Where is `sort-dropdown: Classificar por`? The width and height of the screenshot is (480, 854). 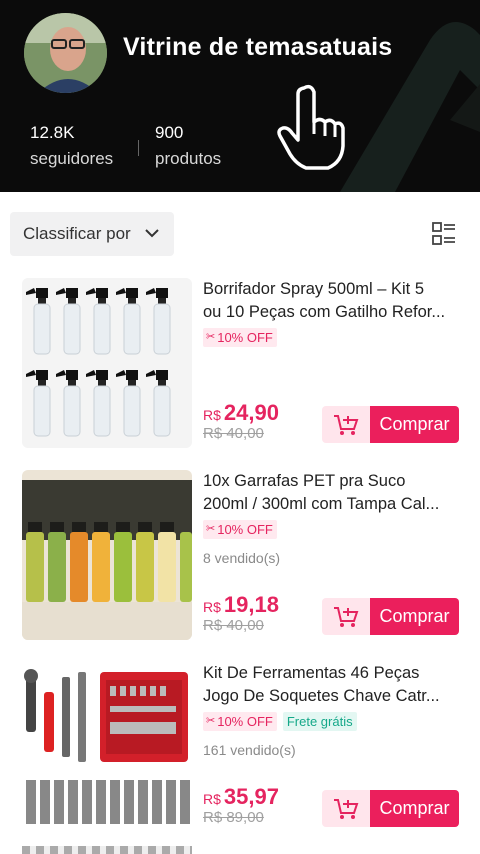 sort-dropdown: Classificar por is located at coordinates (92, 234).